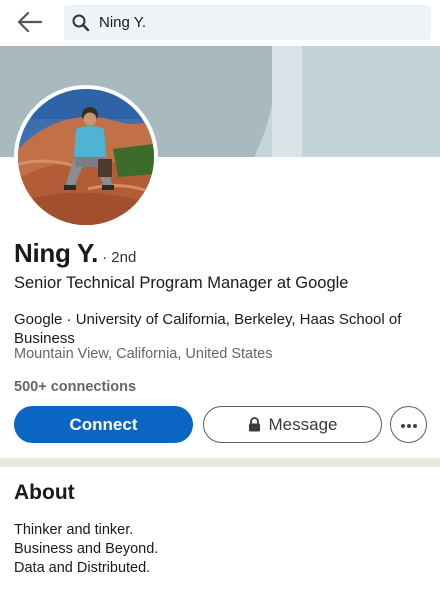 This screenshot has height=601, width=440. I want to click on connection-degree: · 2nd, so click(119, 257).